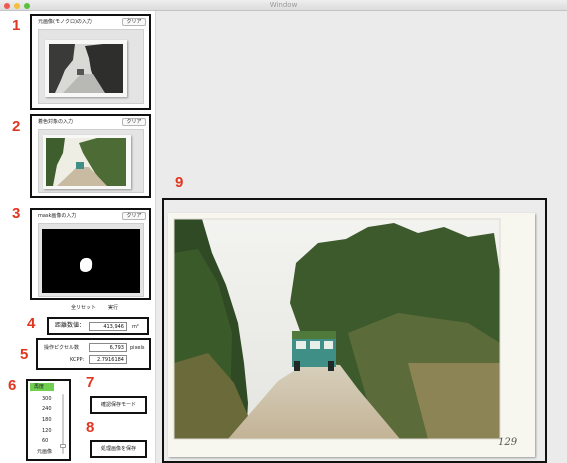  Describe the element at coordinates (90, 382) in the screenshot. I see `marker-7: 7` at that location.